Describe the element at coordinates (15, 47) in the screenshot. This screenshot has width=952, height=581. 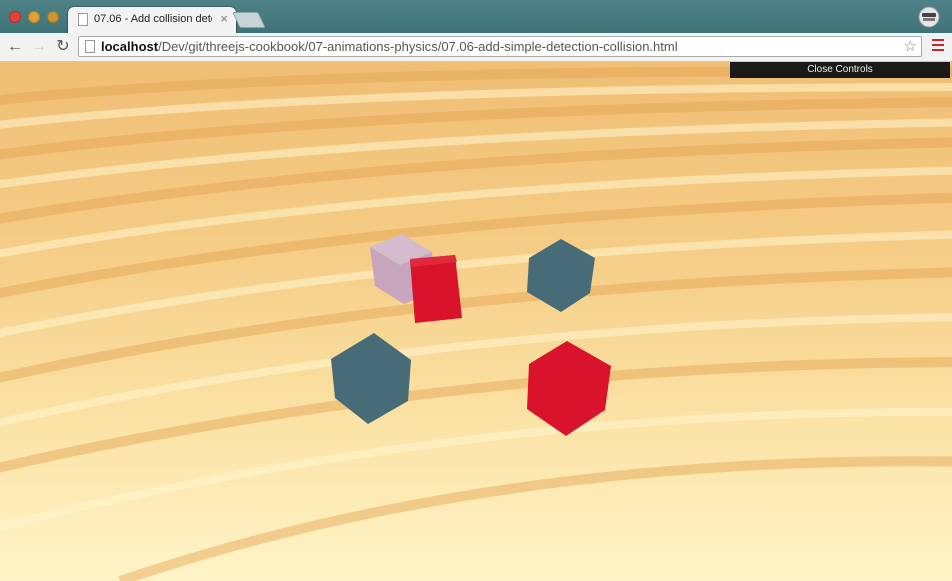
I see `back-icon: ←` at that location.